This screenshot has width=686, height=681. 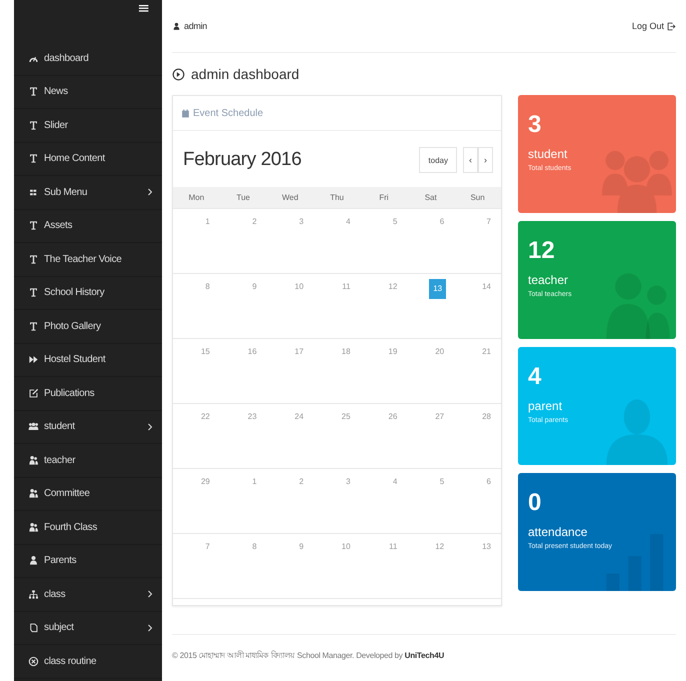 I want to click on logout-button: Log Out, so click(x=654, y=26).